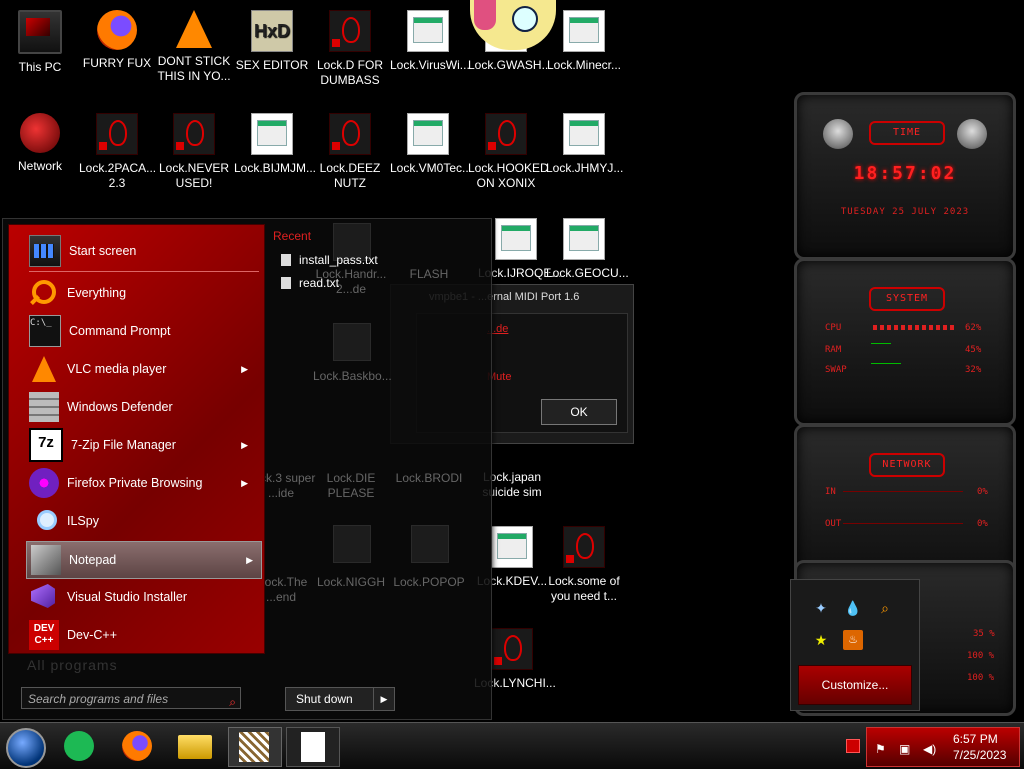 The height and width of the screenshot is (769, 1024). I want to click on desktop-icon-lock-deez-nutz: Lock.DEEZ NUTZ, so click(350, 152).